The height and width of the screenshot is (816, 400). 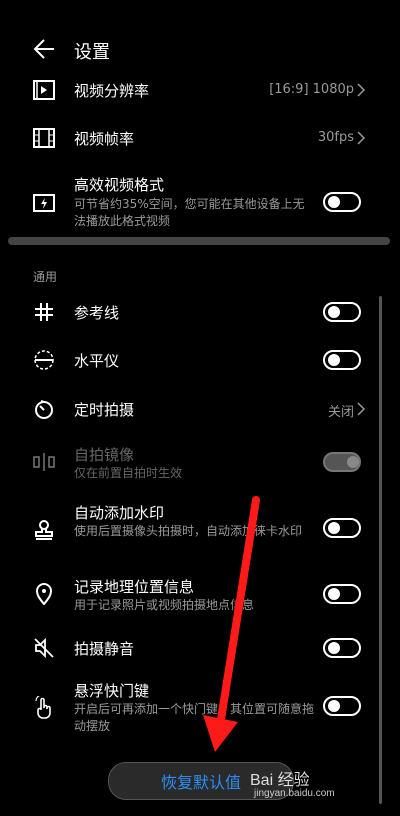 I want to click on watermark-row: 自动添加水印 使用后置摄像头拍摄时，自动添加徕卡水印, so click(x=200, y=530).